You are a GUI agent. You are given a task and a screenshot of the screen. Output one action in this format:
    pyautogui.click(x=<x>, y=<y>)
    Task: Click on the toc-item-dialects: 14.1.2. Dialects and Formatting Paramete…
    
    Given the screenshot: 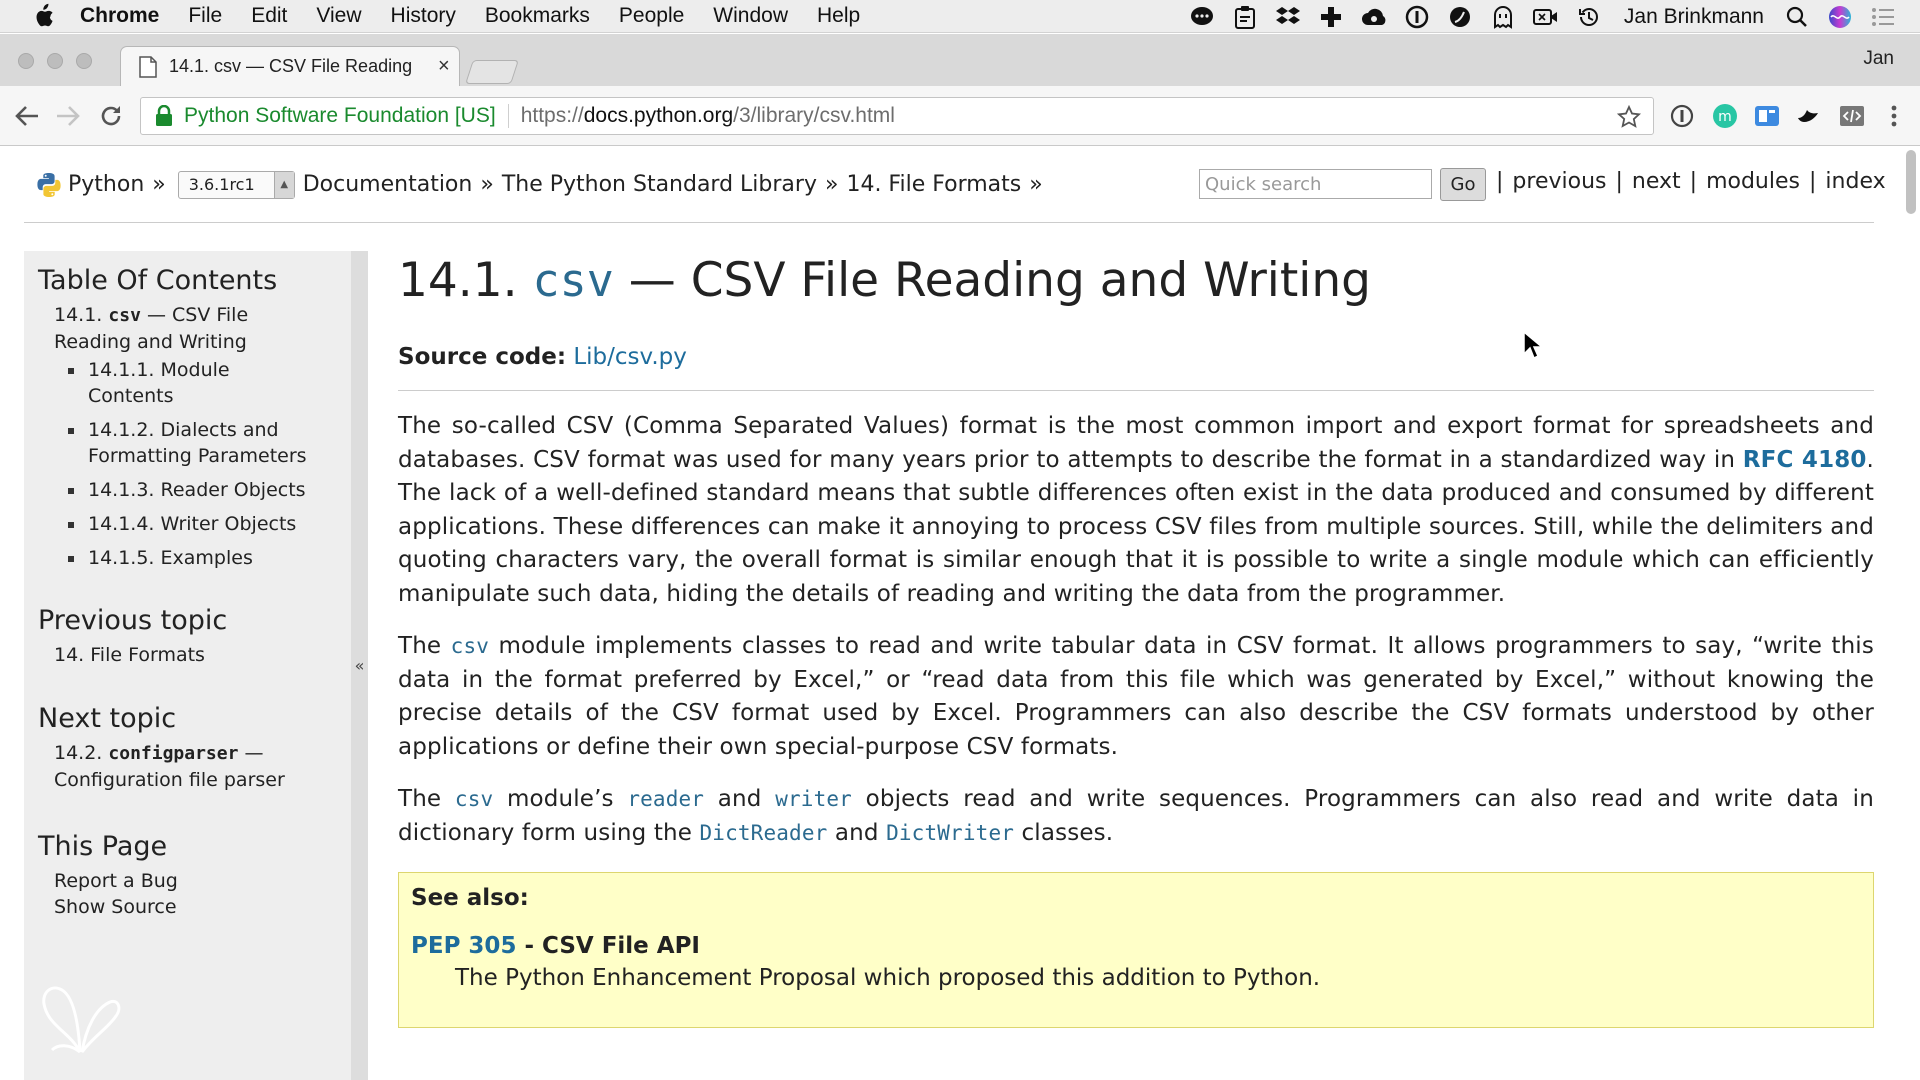 What is the action you would take?
    pyautogui.click(x=194, y=443)
    